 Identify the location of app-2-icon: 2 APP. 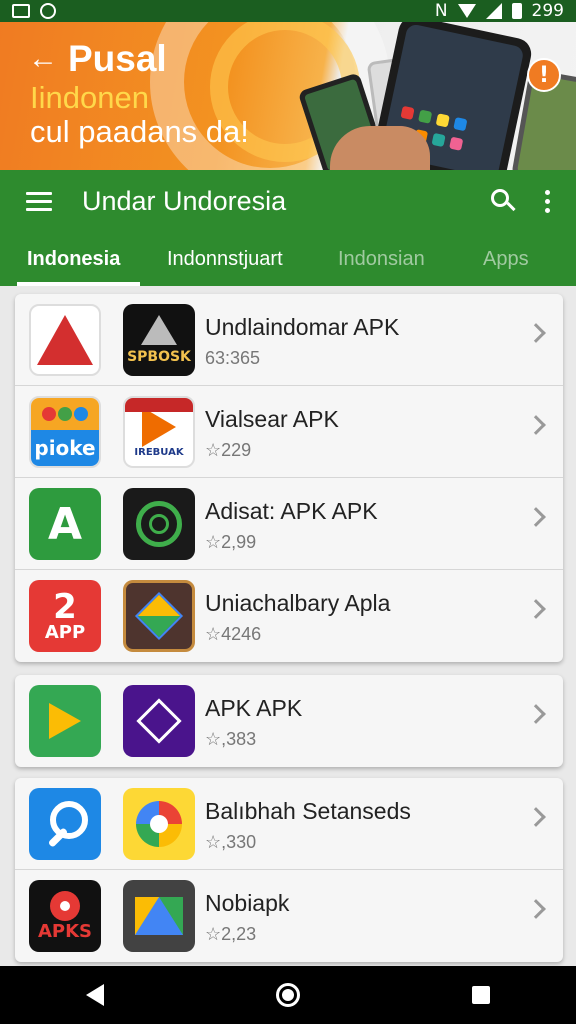
(65, 616).